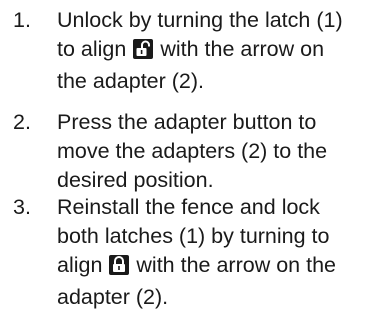  What do you see at coordinates (188, 207) in the screenshot?
I see `text-run: Reinstall the fence and lock` at bounding box center [188, 207].